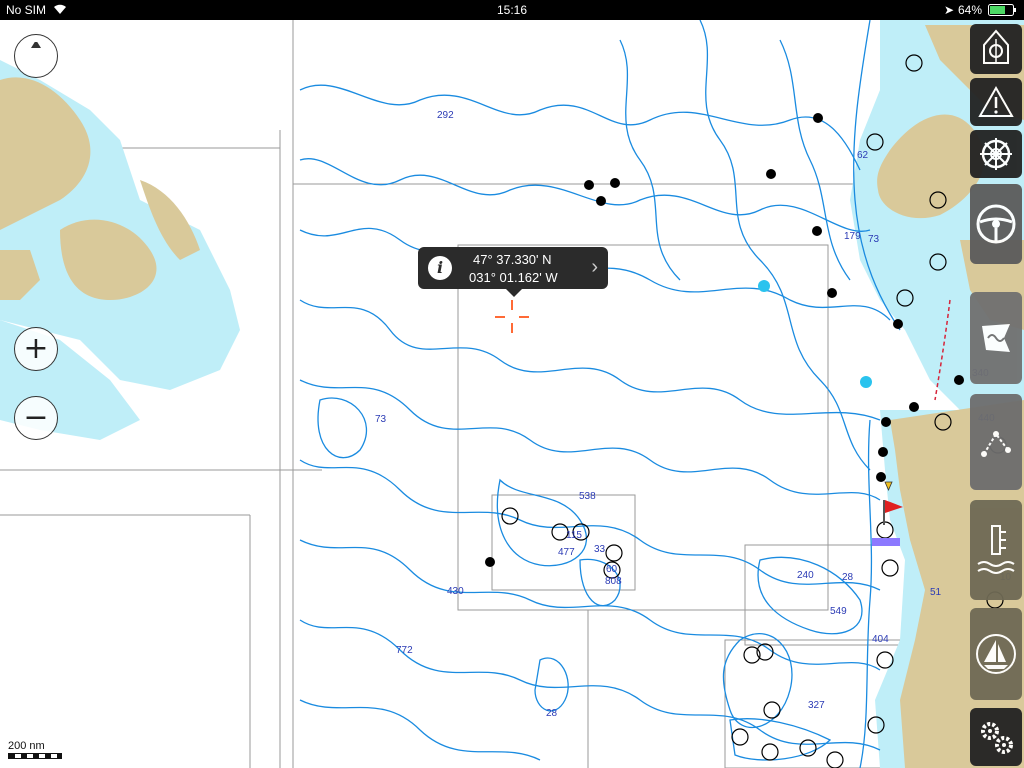 This screenshot has height=768, width=1024. Describe the element at coordinates (1003, 11) in the screenshot. I see `battery-icon` at that location.